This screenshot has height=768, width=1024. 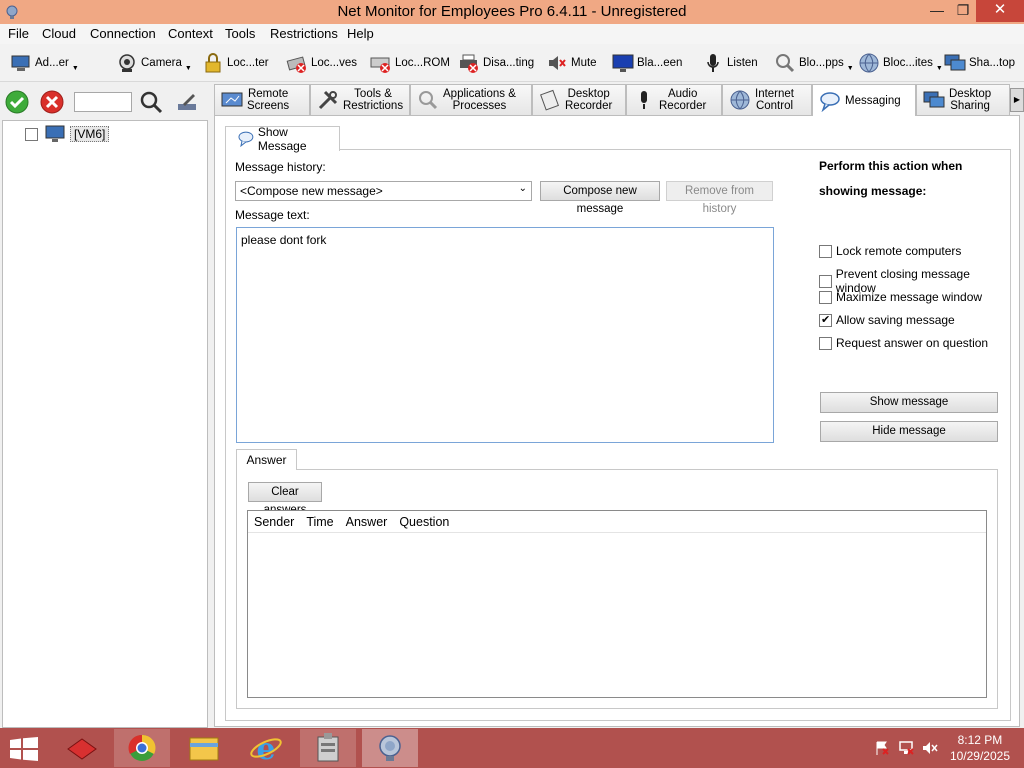 I want to click on lock-computer-icon, so click(x=213, y=63).